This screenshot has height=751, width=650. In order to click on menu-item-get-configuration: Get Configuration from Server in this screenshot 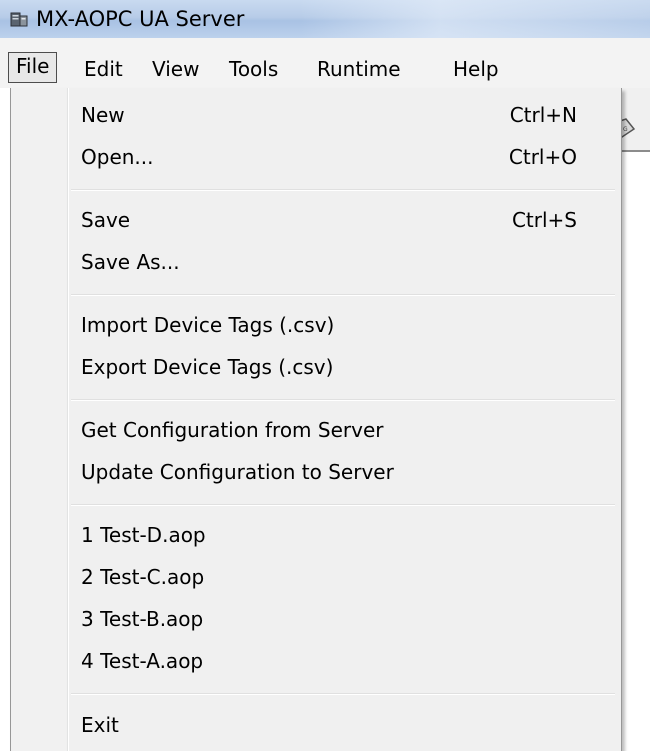, I will do `click(338, 430)`.